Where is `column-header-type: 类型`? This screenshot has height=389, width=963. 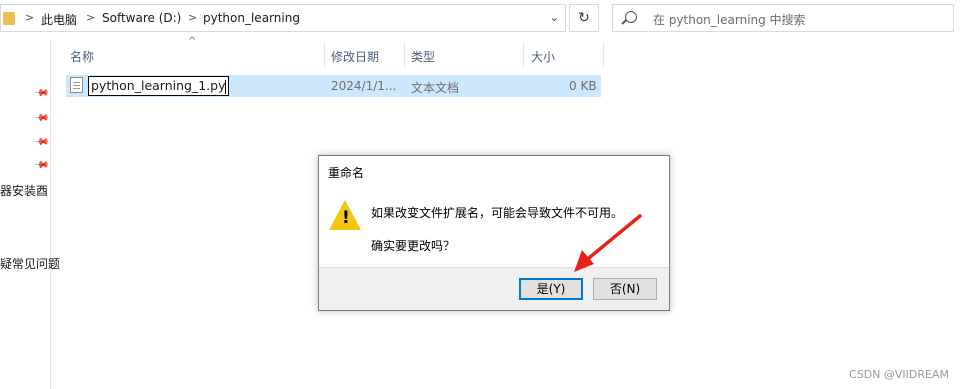
column-header-type: 类型 is located at coordinates (423, 56).